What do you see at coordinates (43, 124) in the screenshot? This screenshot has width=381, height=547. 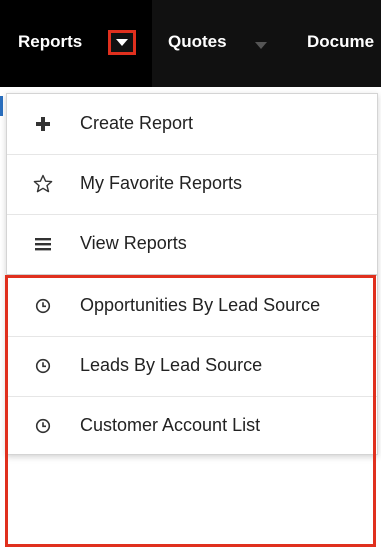 I see `plus-icon` at bounding box center [43, 124].